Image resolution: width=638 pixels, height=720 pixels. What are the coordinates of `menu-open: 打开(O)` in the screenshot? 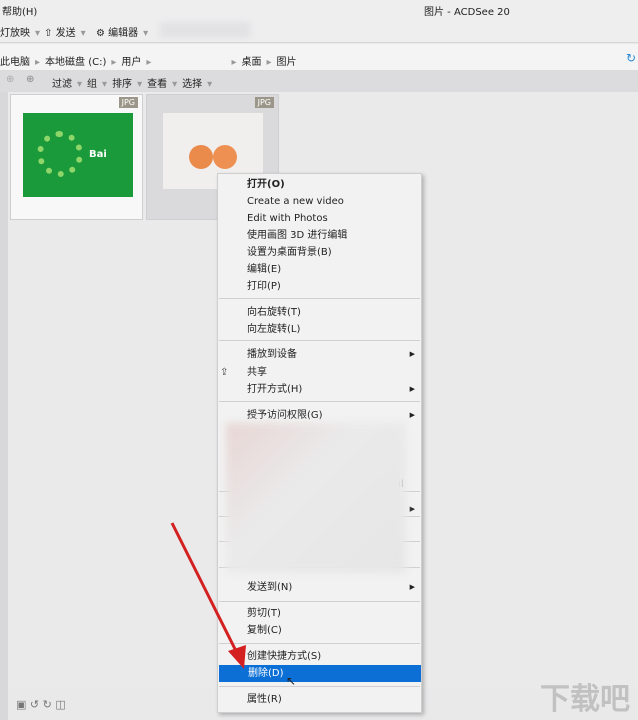 It's located at (319, 184).